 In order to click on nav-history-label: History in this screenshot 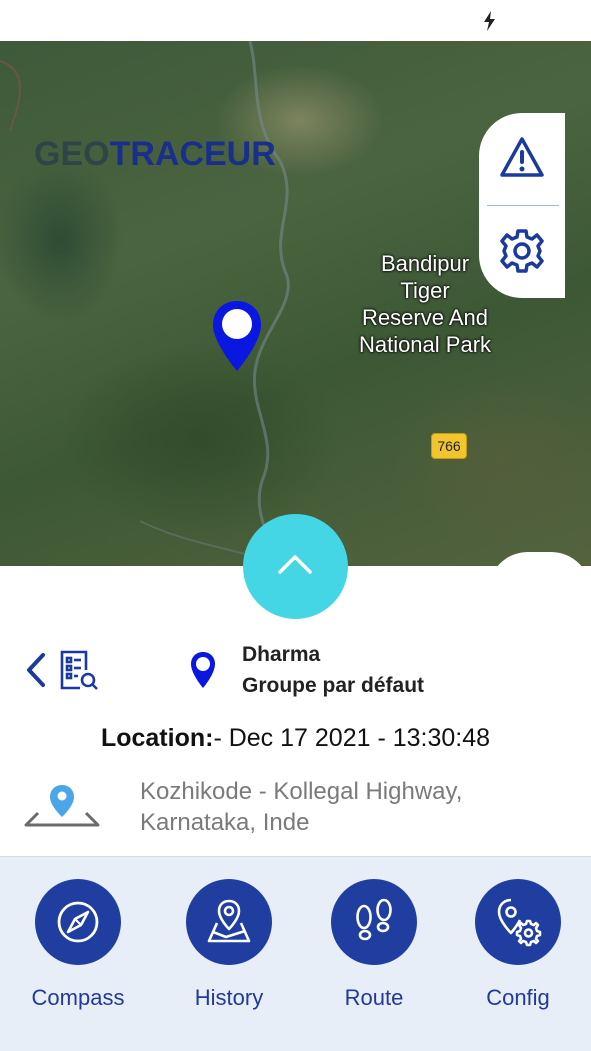, I will do `click(229, 997)`.